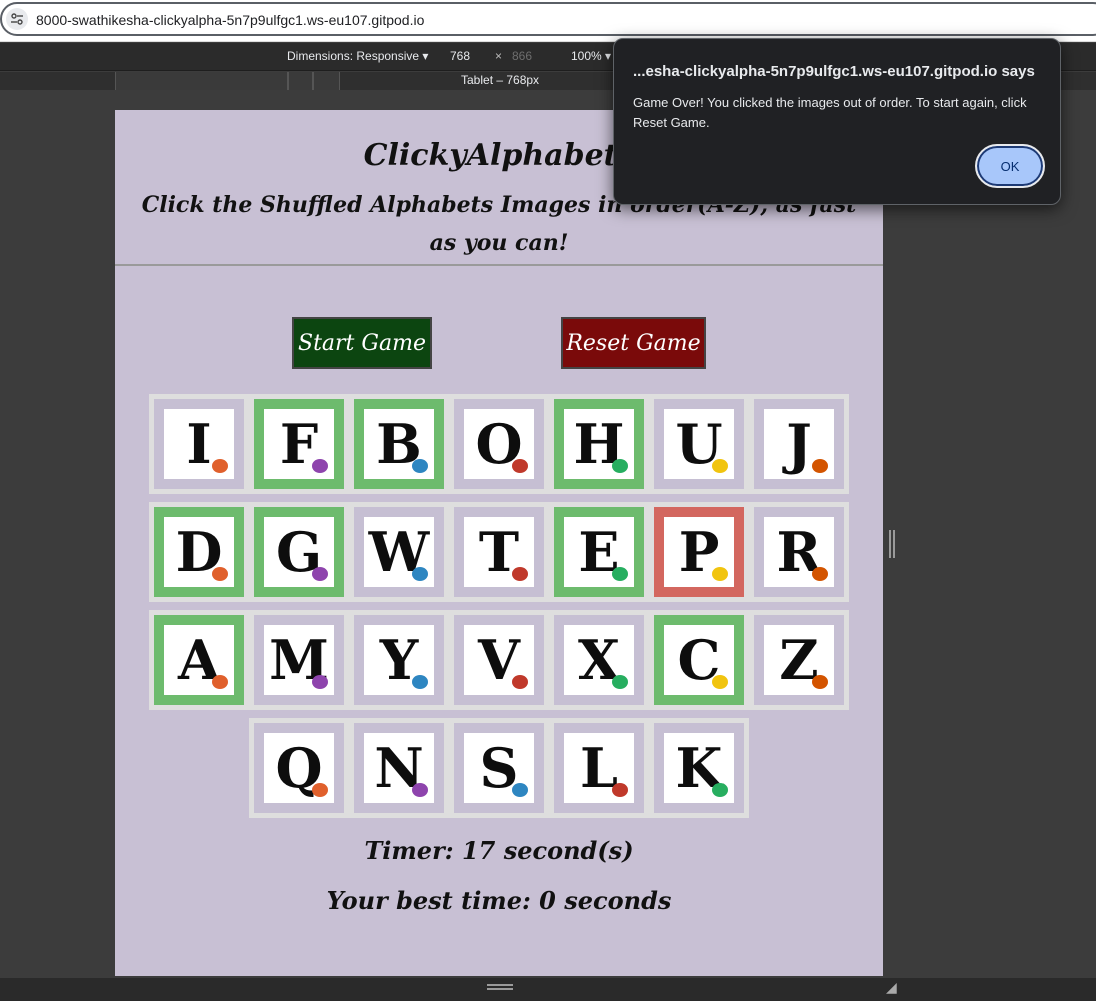  I want to click on letter-image: N, so click(399, 768).